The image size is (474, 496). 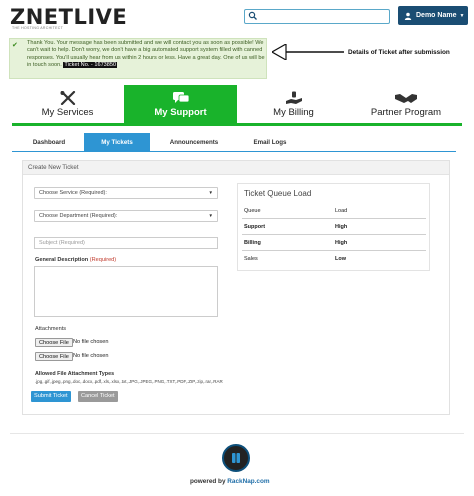 I want to click on description-label: General Description (Required), so click(x=75, y=260).